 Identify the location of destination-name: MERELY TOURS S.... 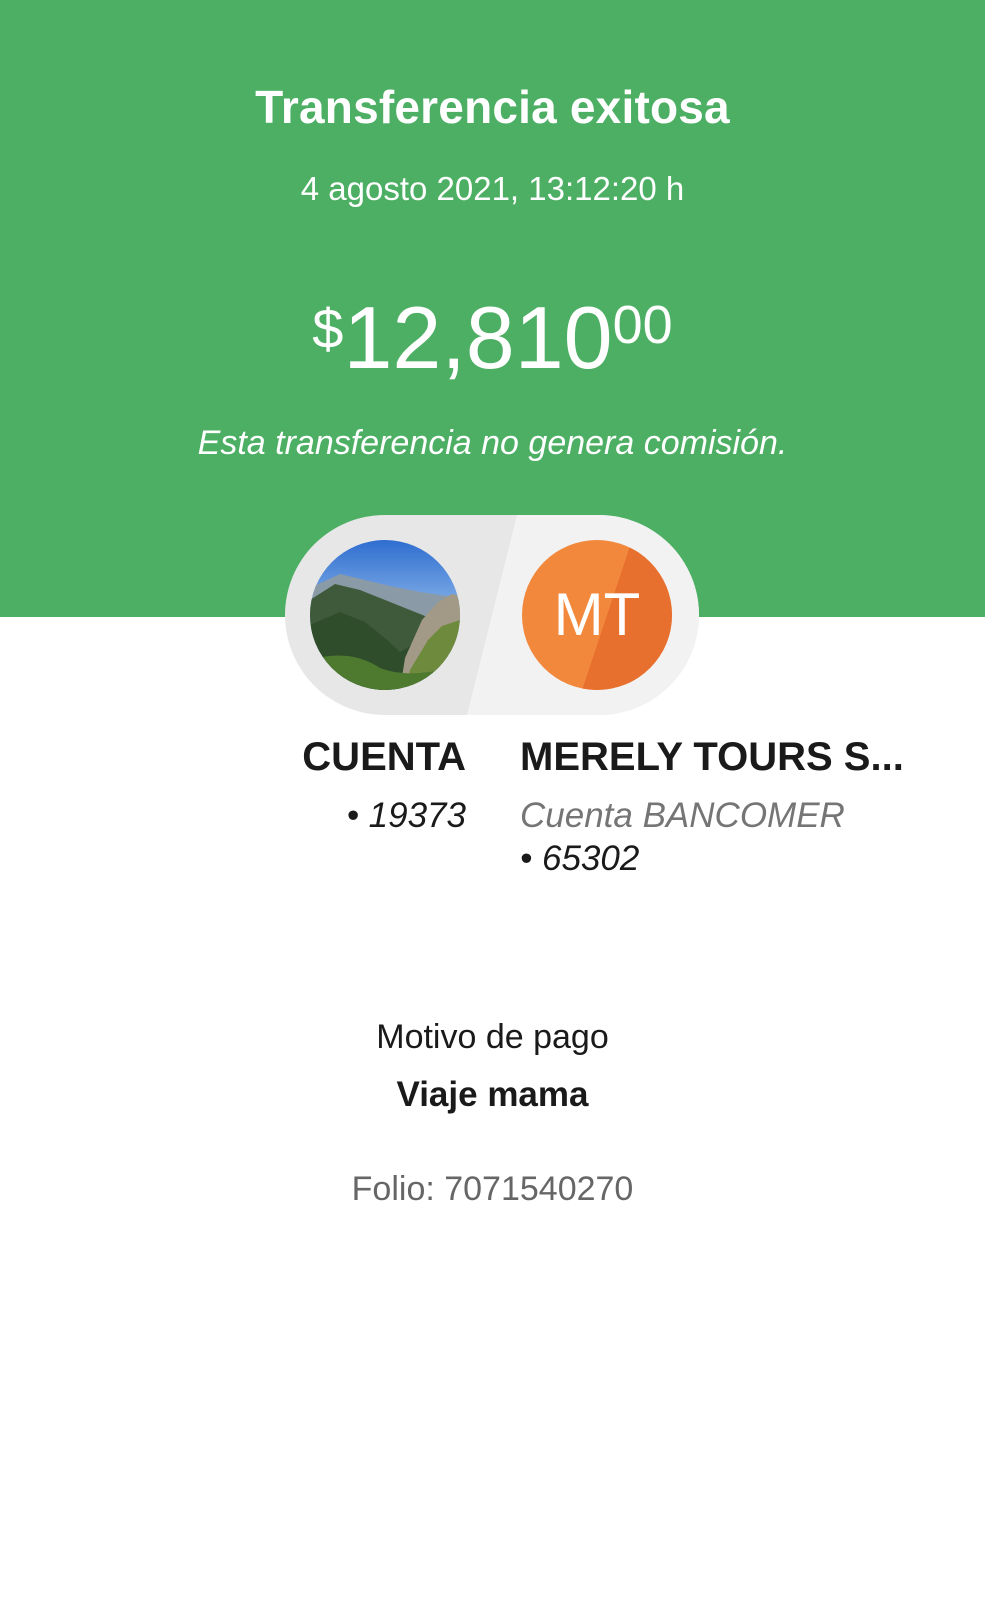
(712, 757).